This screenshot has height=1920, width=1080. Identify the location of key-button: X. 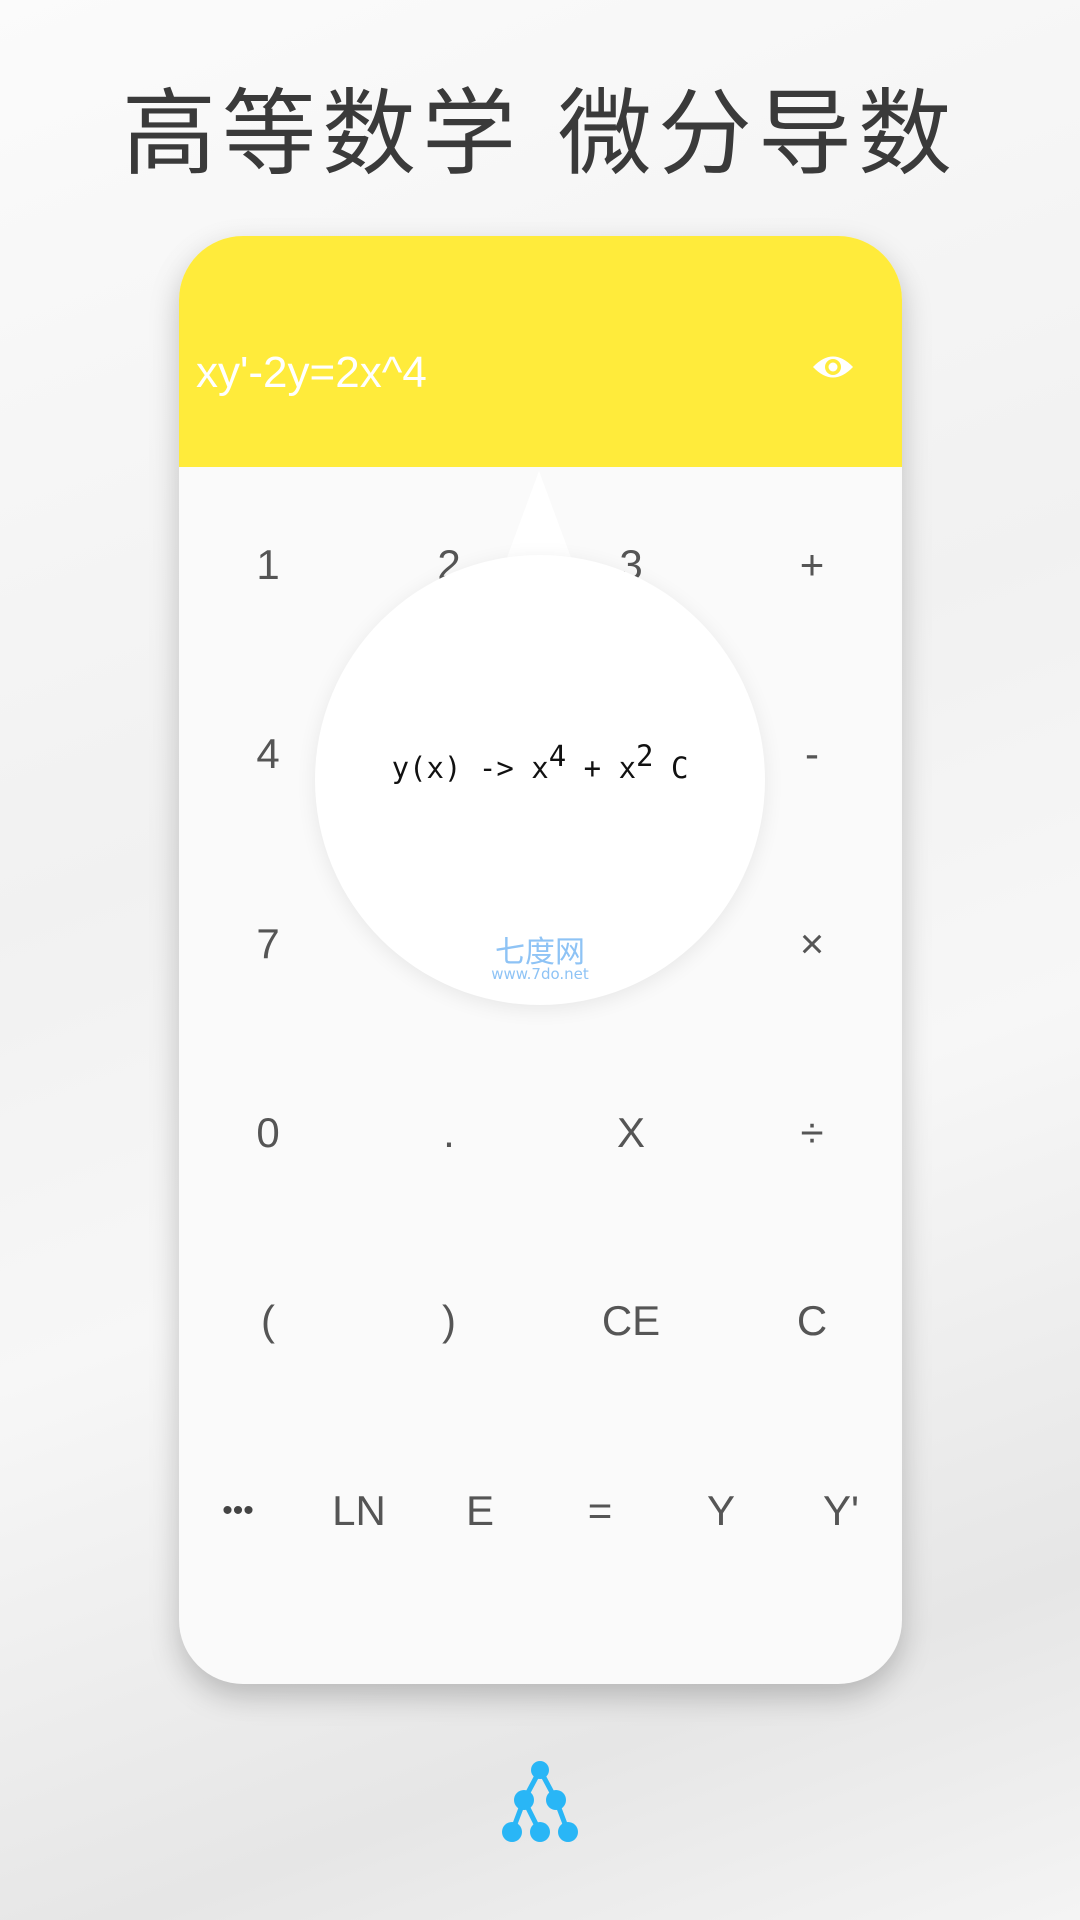
(631, 1133).